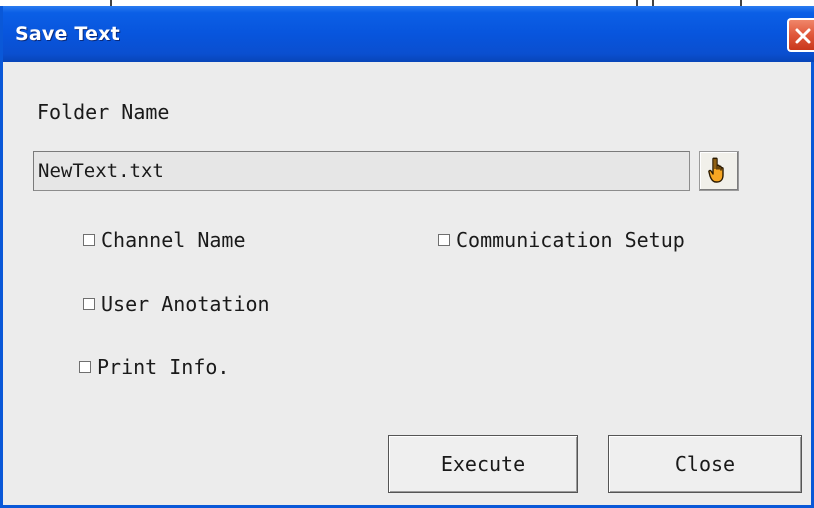  I want to click on user-anotation-checkbox-box, so click(89, 304).